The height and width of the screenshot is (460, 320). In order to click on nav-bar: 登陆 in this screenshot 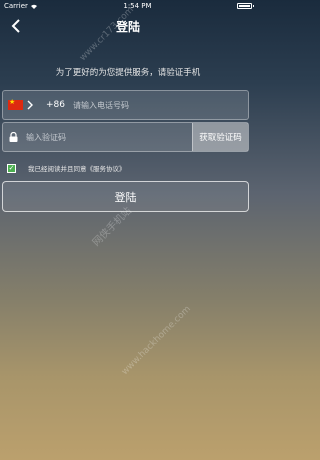, I will do `click(128, 26)`.